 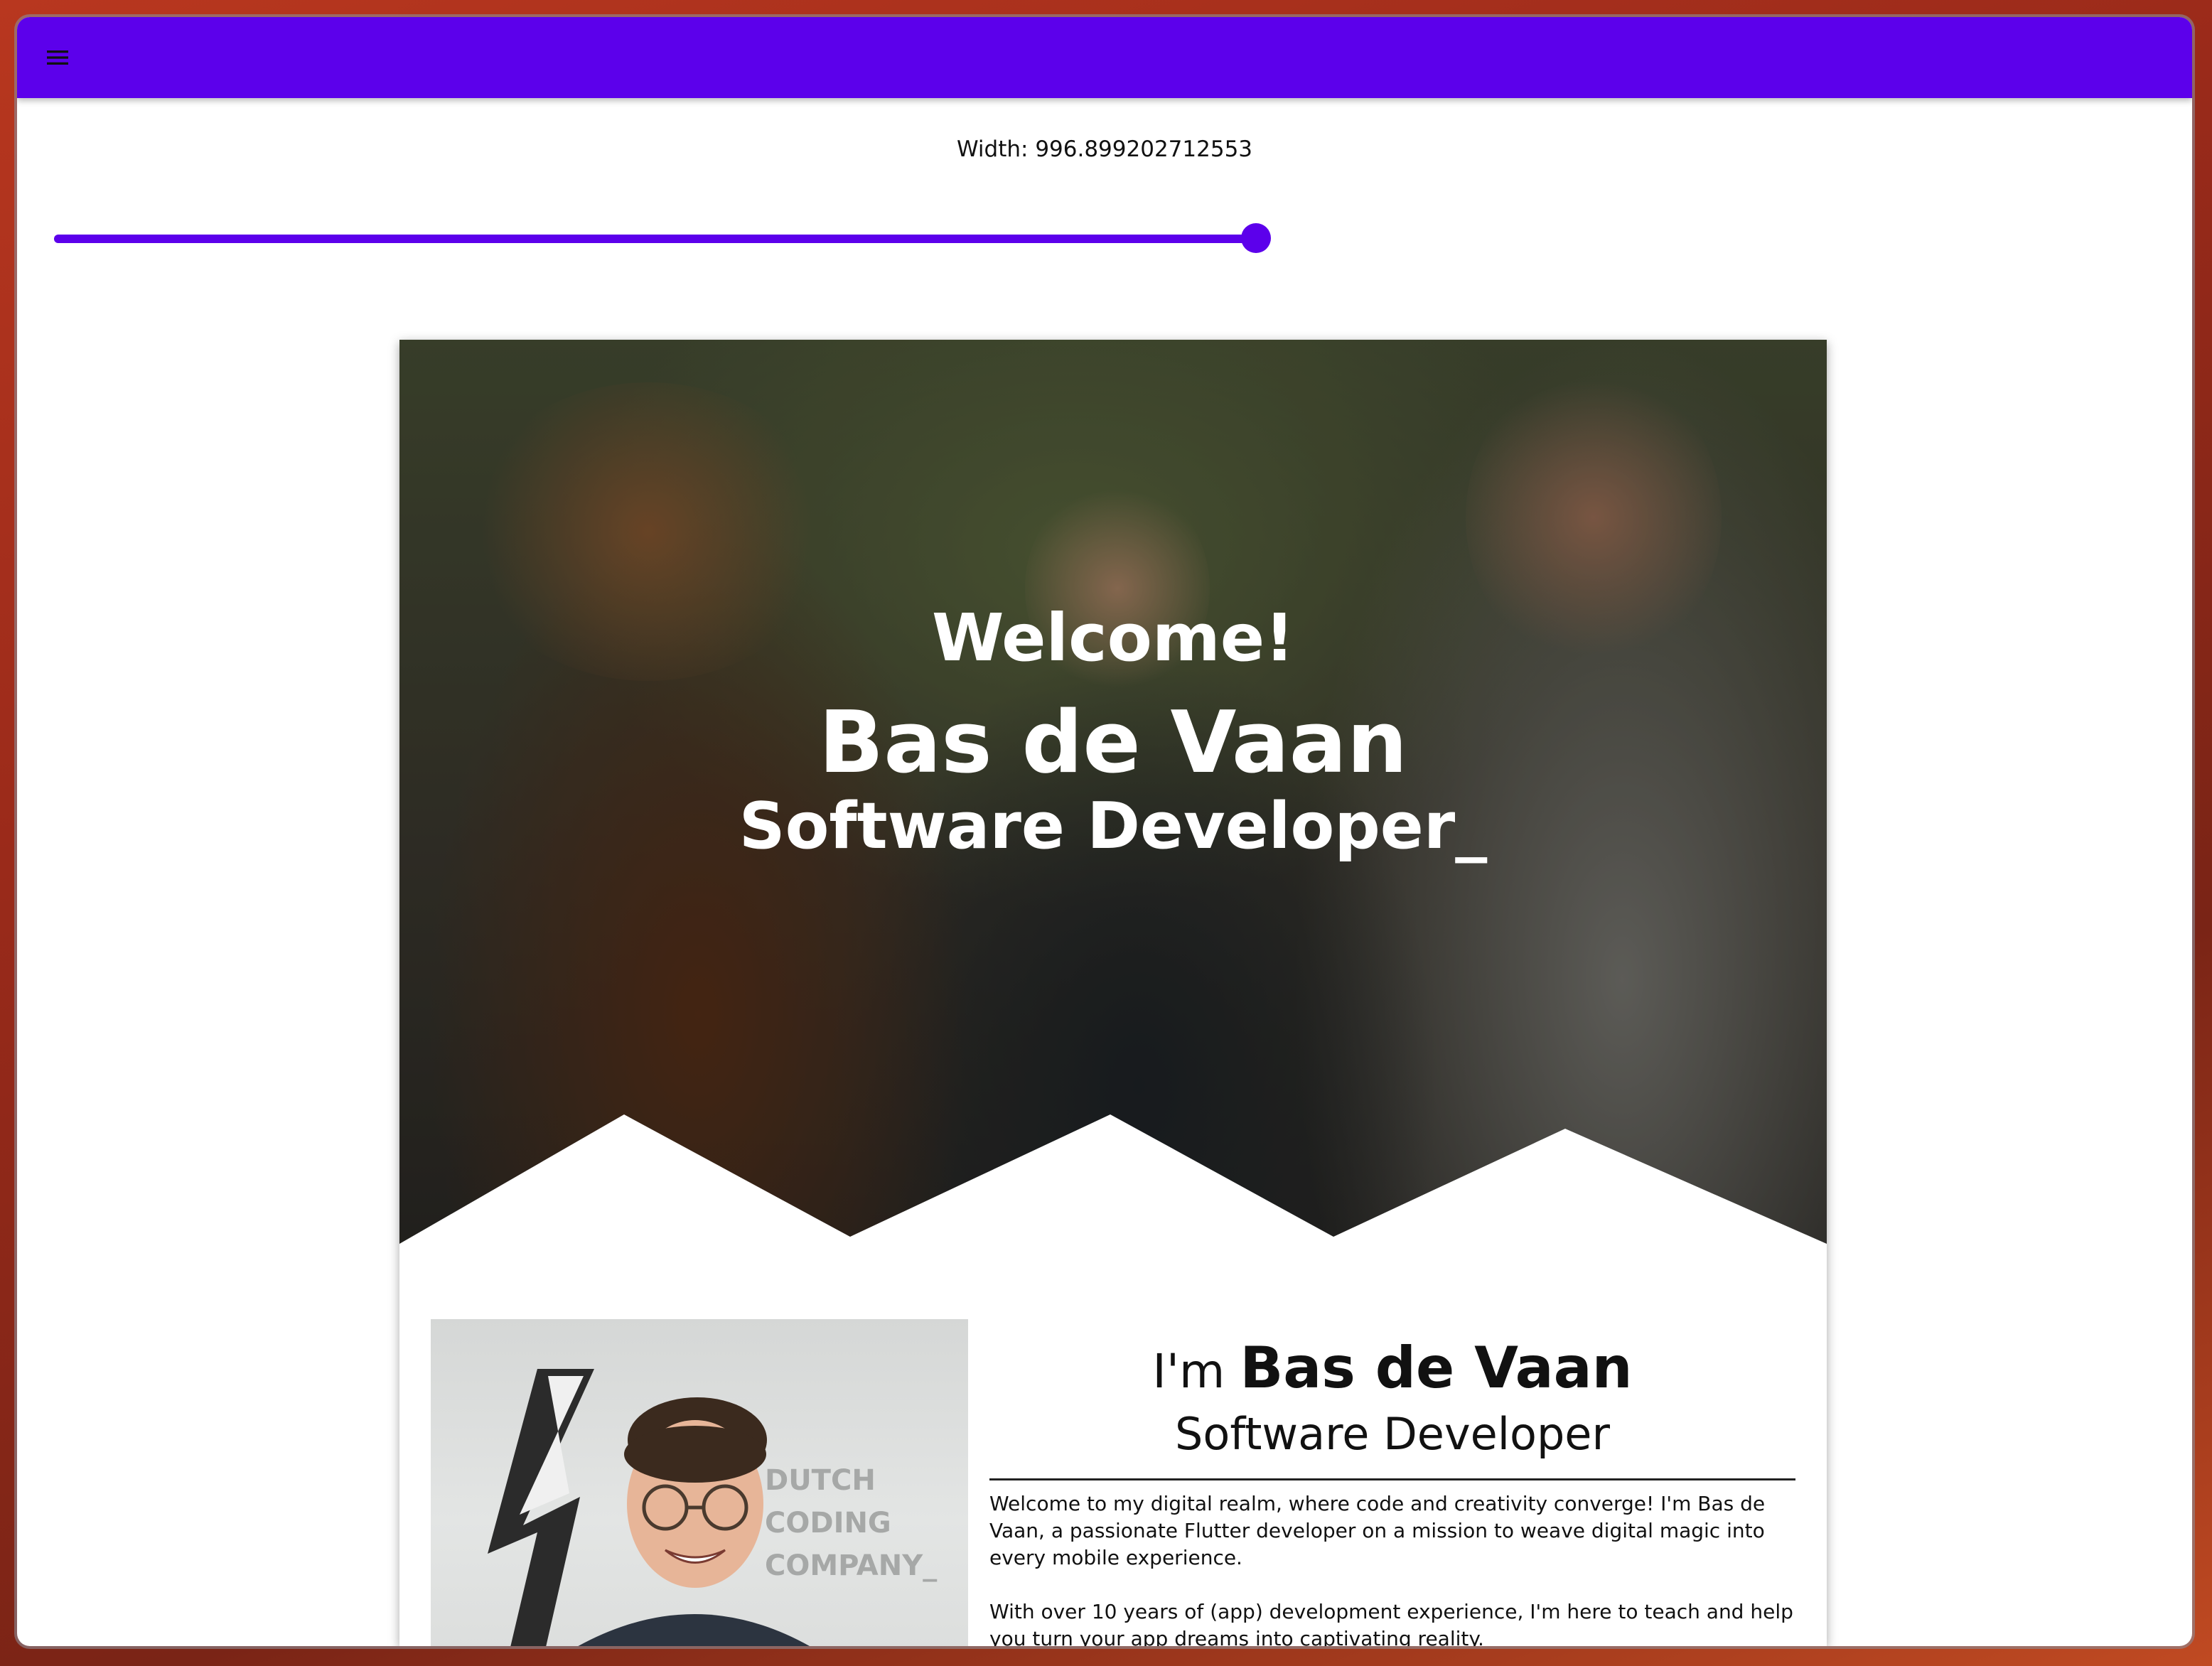 I want to click on hero-role: Software Developer_, so click(x=1113, y=826).